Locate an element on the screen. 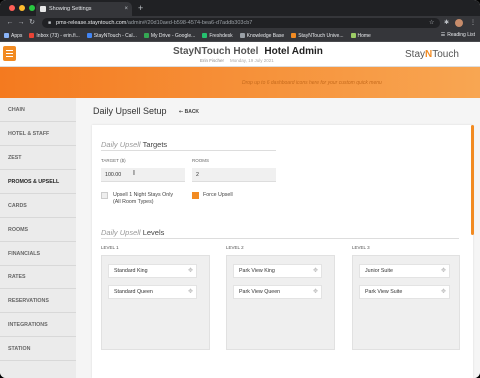 Image resolution: width=480 pixels, height=378 pixels. tab-title: Showing Settings is located at coordinates (70, 9).